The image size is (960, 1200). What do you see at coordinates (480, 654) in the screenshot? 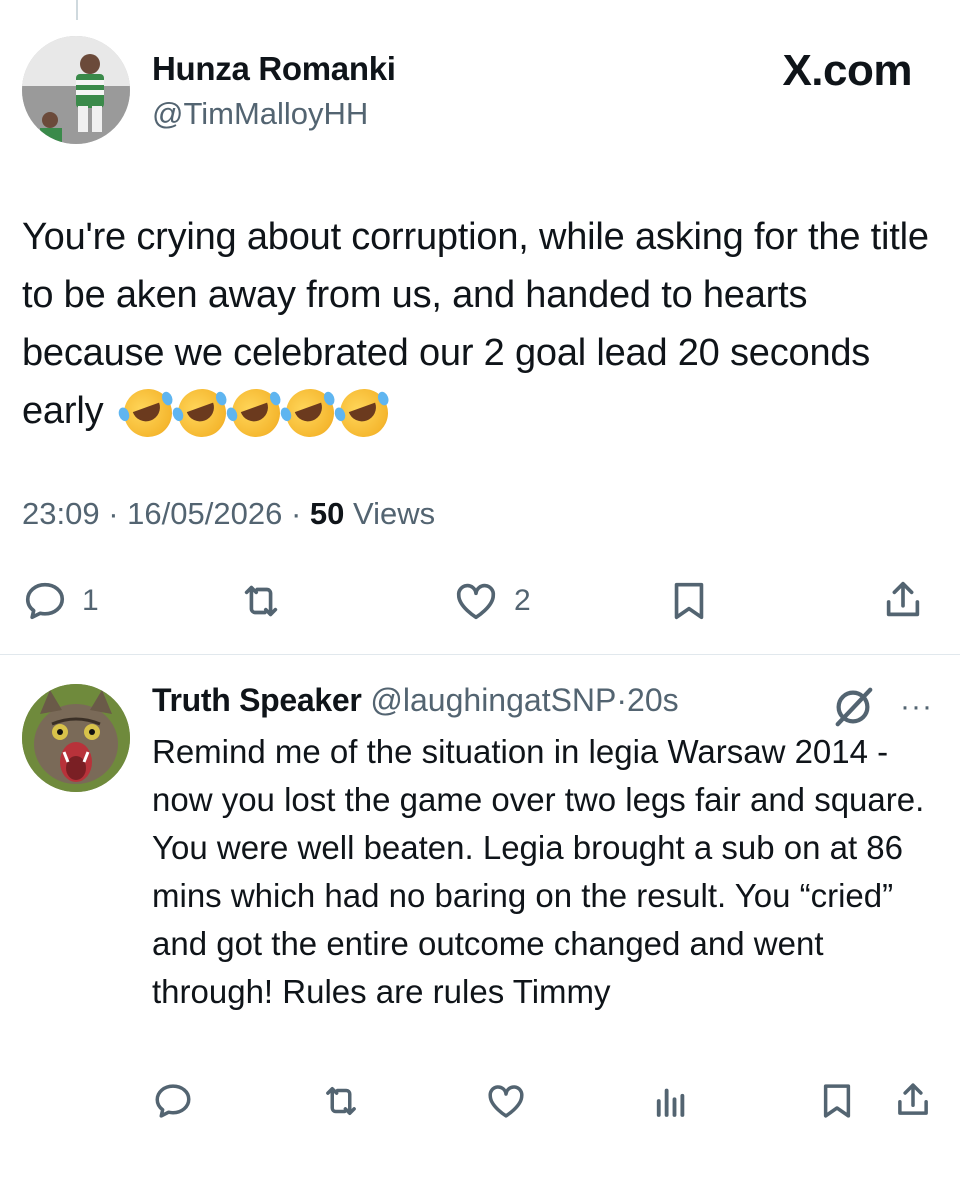
I see `divider` at bounding box center [480, 654].